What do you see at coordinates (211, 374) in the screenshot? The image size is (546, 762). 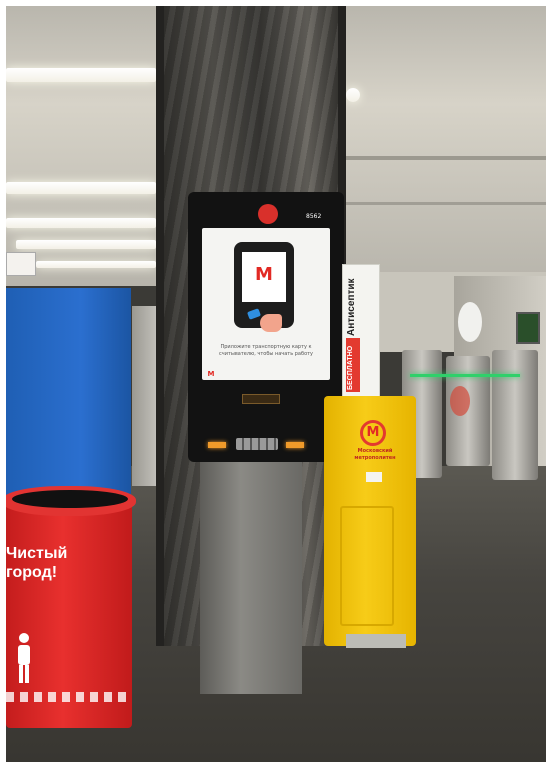 I see `screen-footer-logo-icon: M` at bounding box center [211, 374].